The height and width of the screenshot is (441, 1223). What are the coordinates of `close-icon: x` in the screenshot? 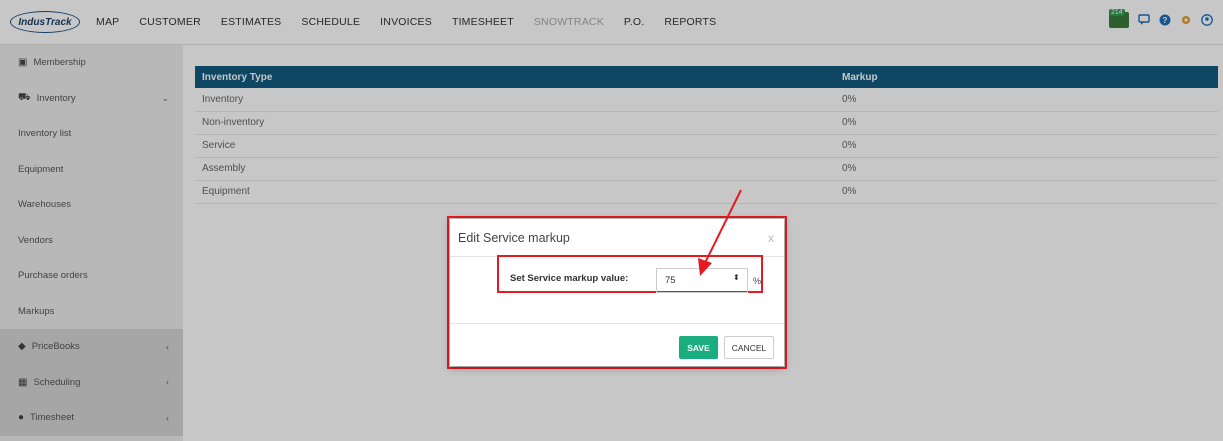 It's located at (771, 238).